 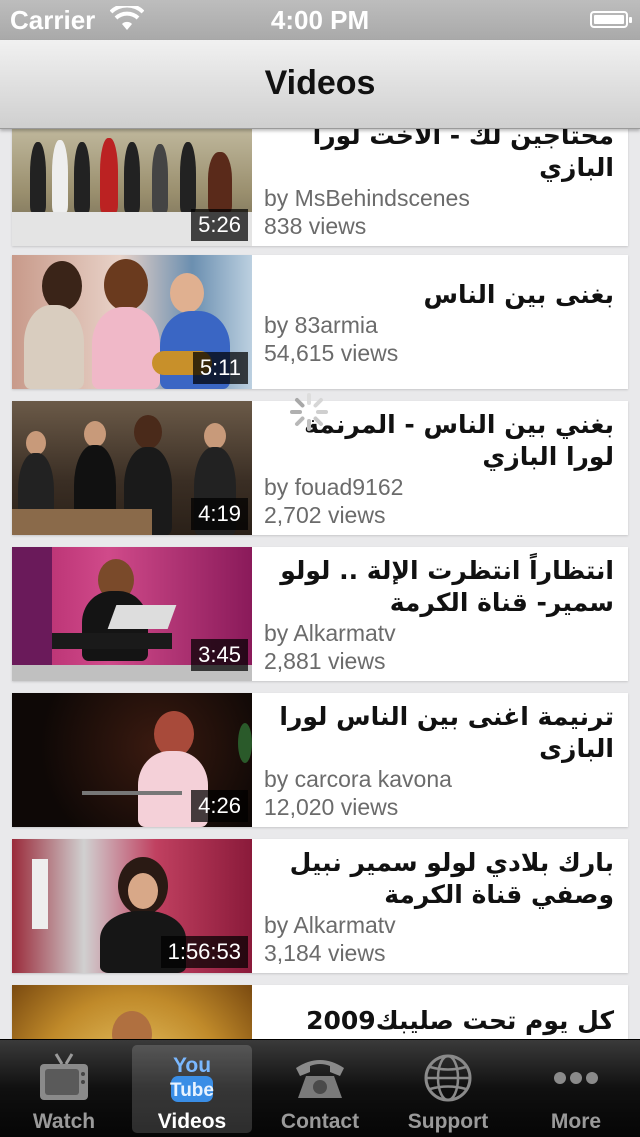 What do you see at coordinates (325, 661) in the screenshot?
I see `video-views: 2,881 views` at bounding box center [325, 661].